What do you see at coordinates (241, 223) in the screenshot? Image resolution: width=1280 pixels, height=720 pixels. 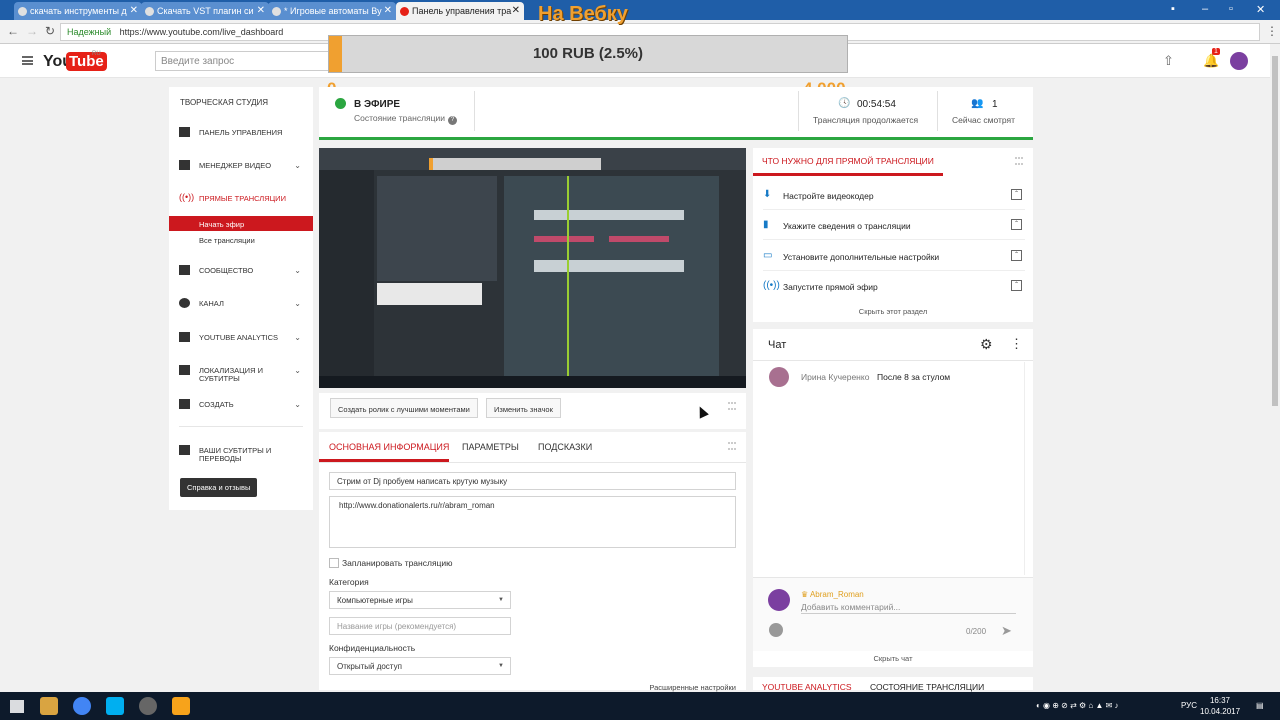 I see `sidebar-subitem-go-live: Начать эфир` at bounding box center [241, 223].